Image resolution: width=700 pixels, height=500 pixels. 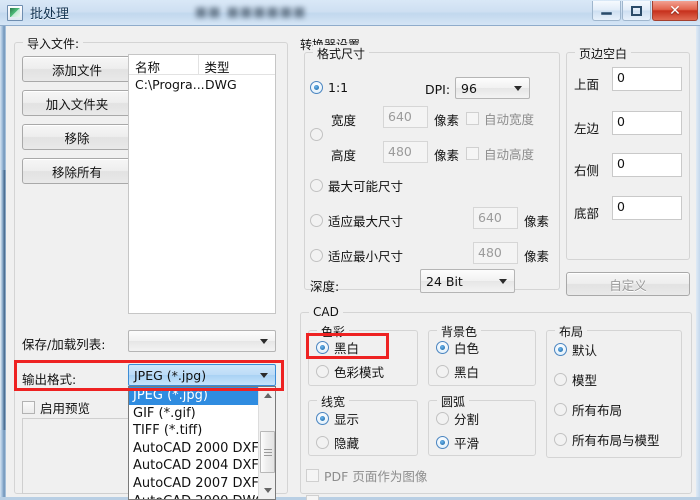 I want to click on remove-all-label: 移除所有, so click(x=76, y=172).